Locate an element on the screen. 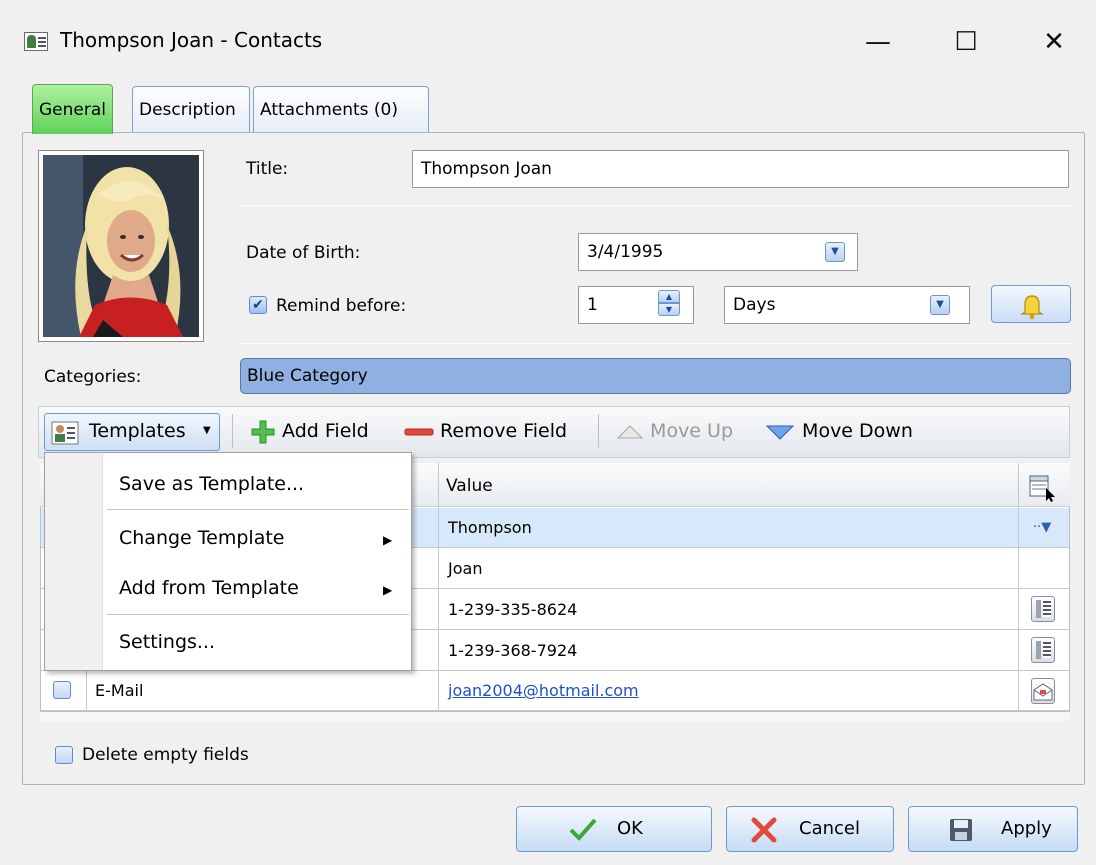  row-value: Joan is located at coordinates (465, 569).